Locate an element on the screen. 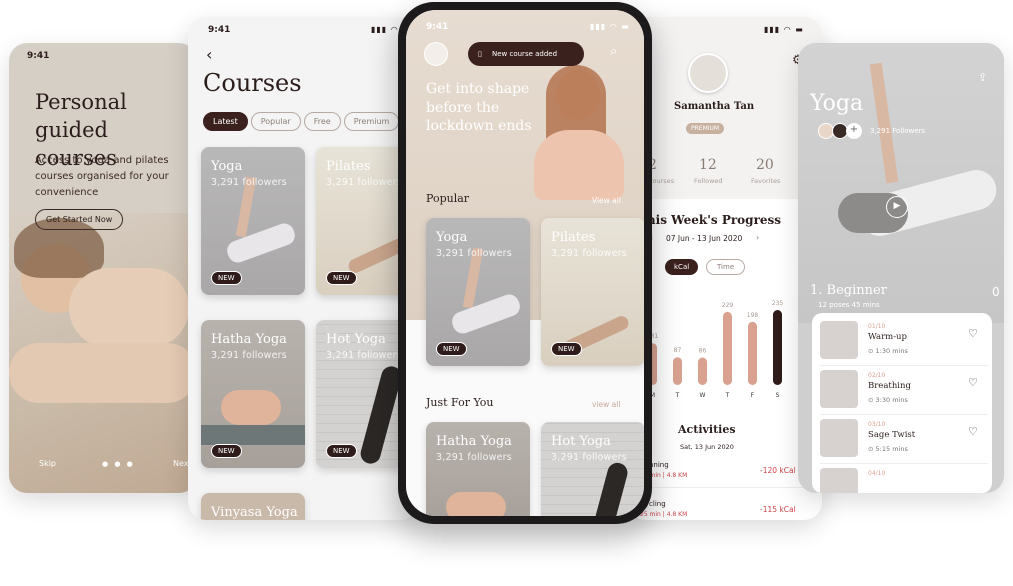  level-meta: 12 poses 45 mins is located at coordinates (849, 305).